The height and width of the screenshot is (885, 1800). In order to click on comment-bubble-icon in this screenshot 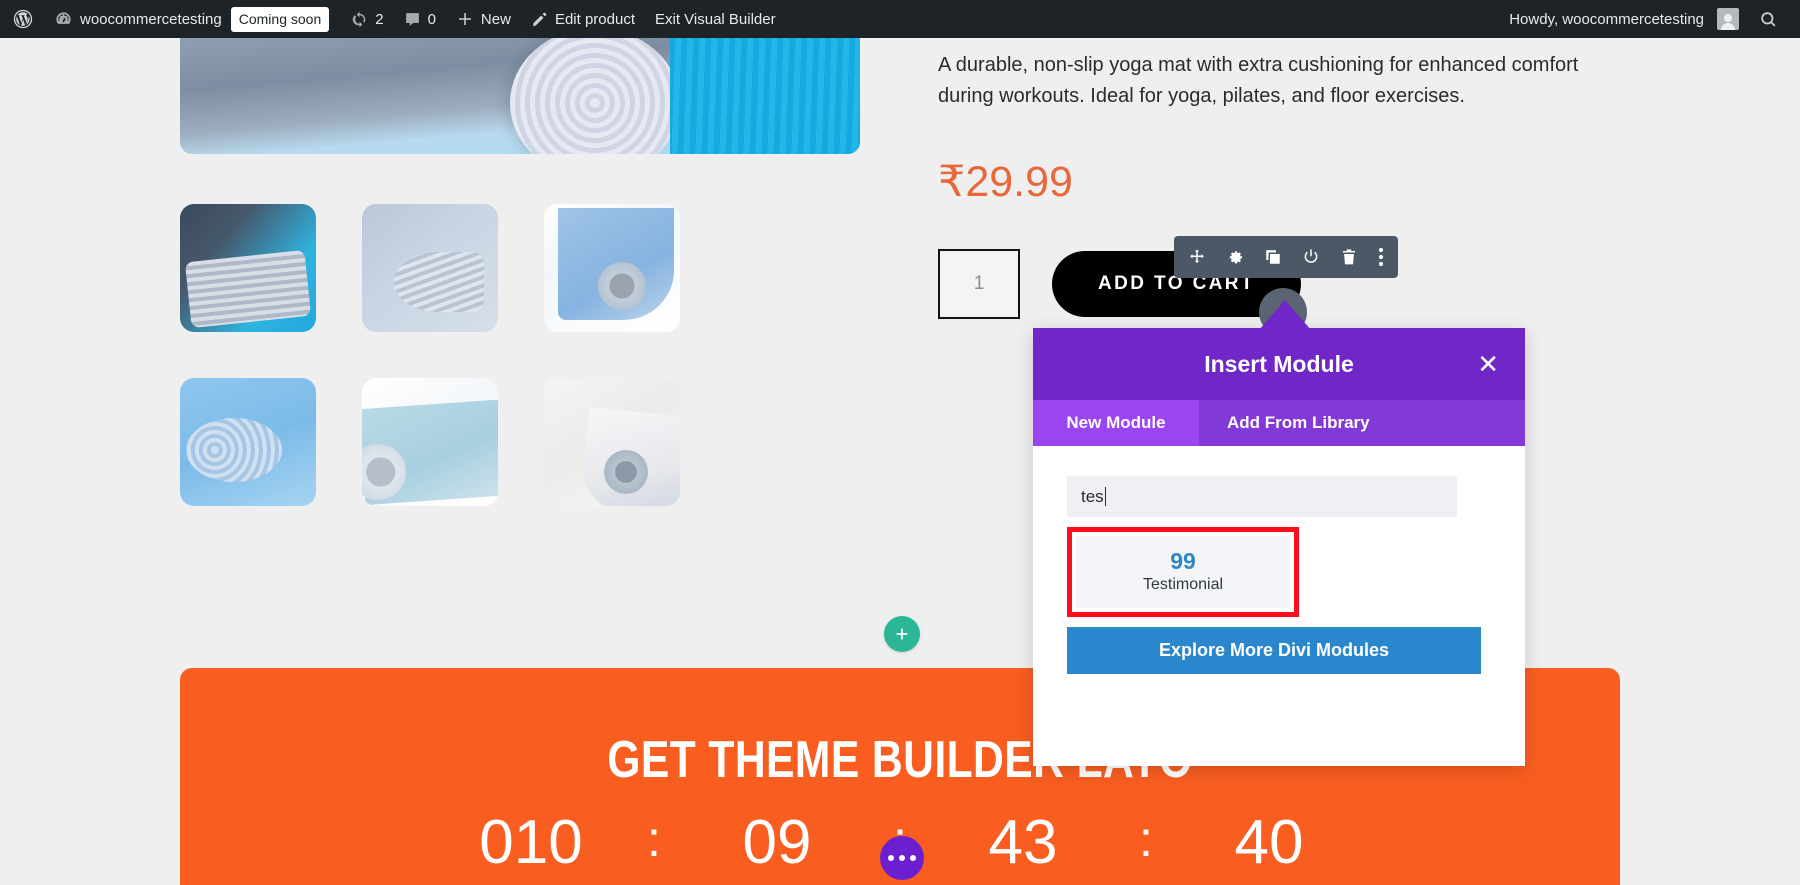, I will do `click(412, 19)`.